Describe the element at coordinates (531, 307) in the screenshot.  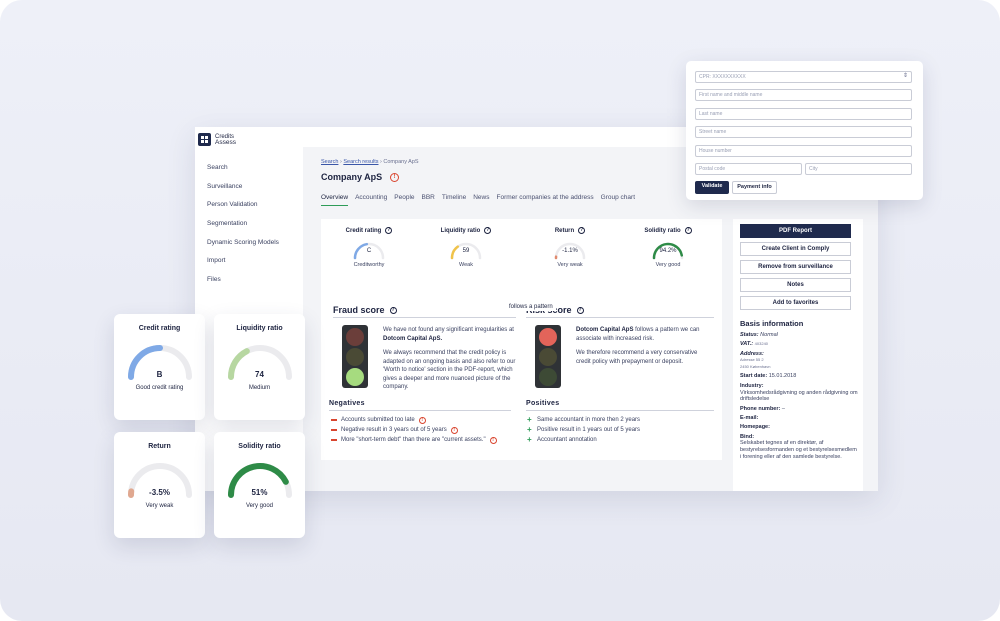
I see `tooltip: follows a pattern` at that location.